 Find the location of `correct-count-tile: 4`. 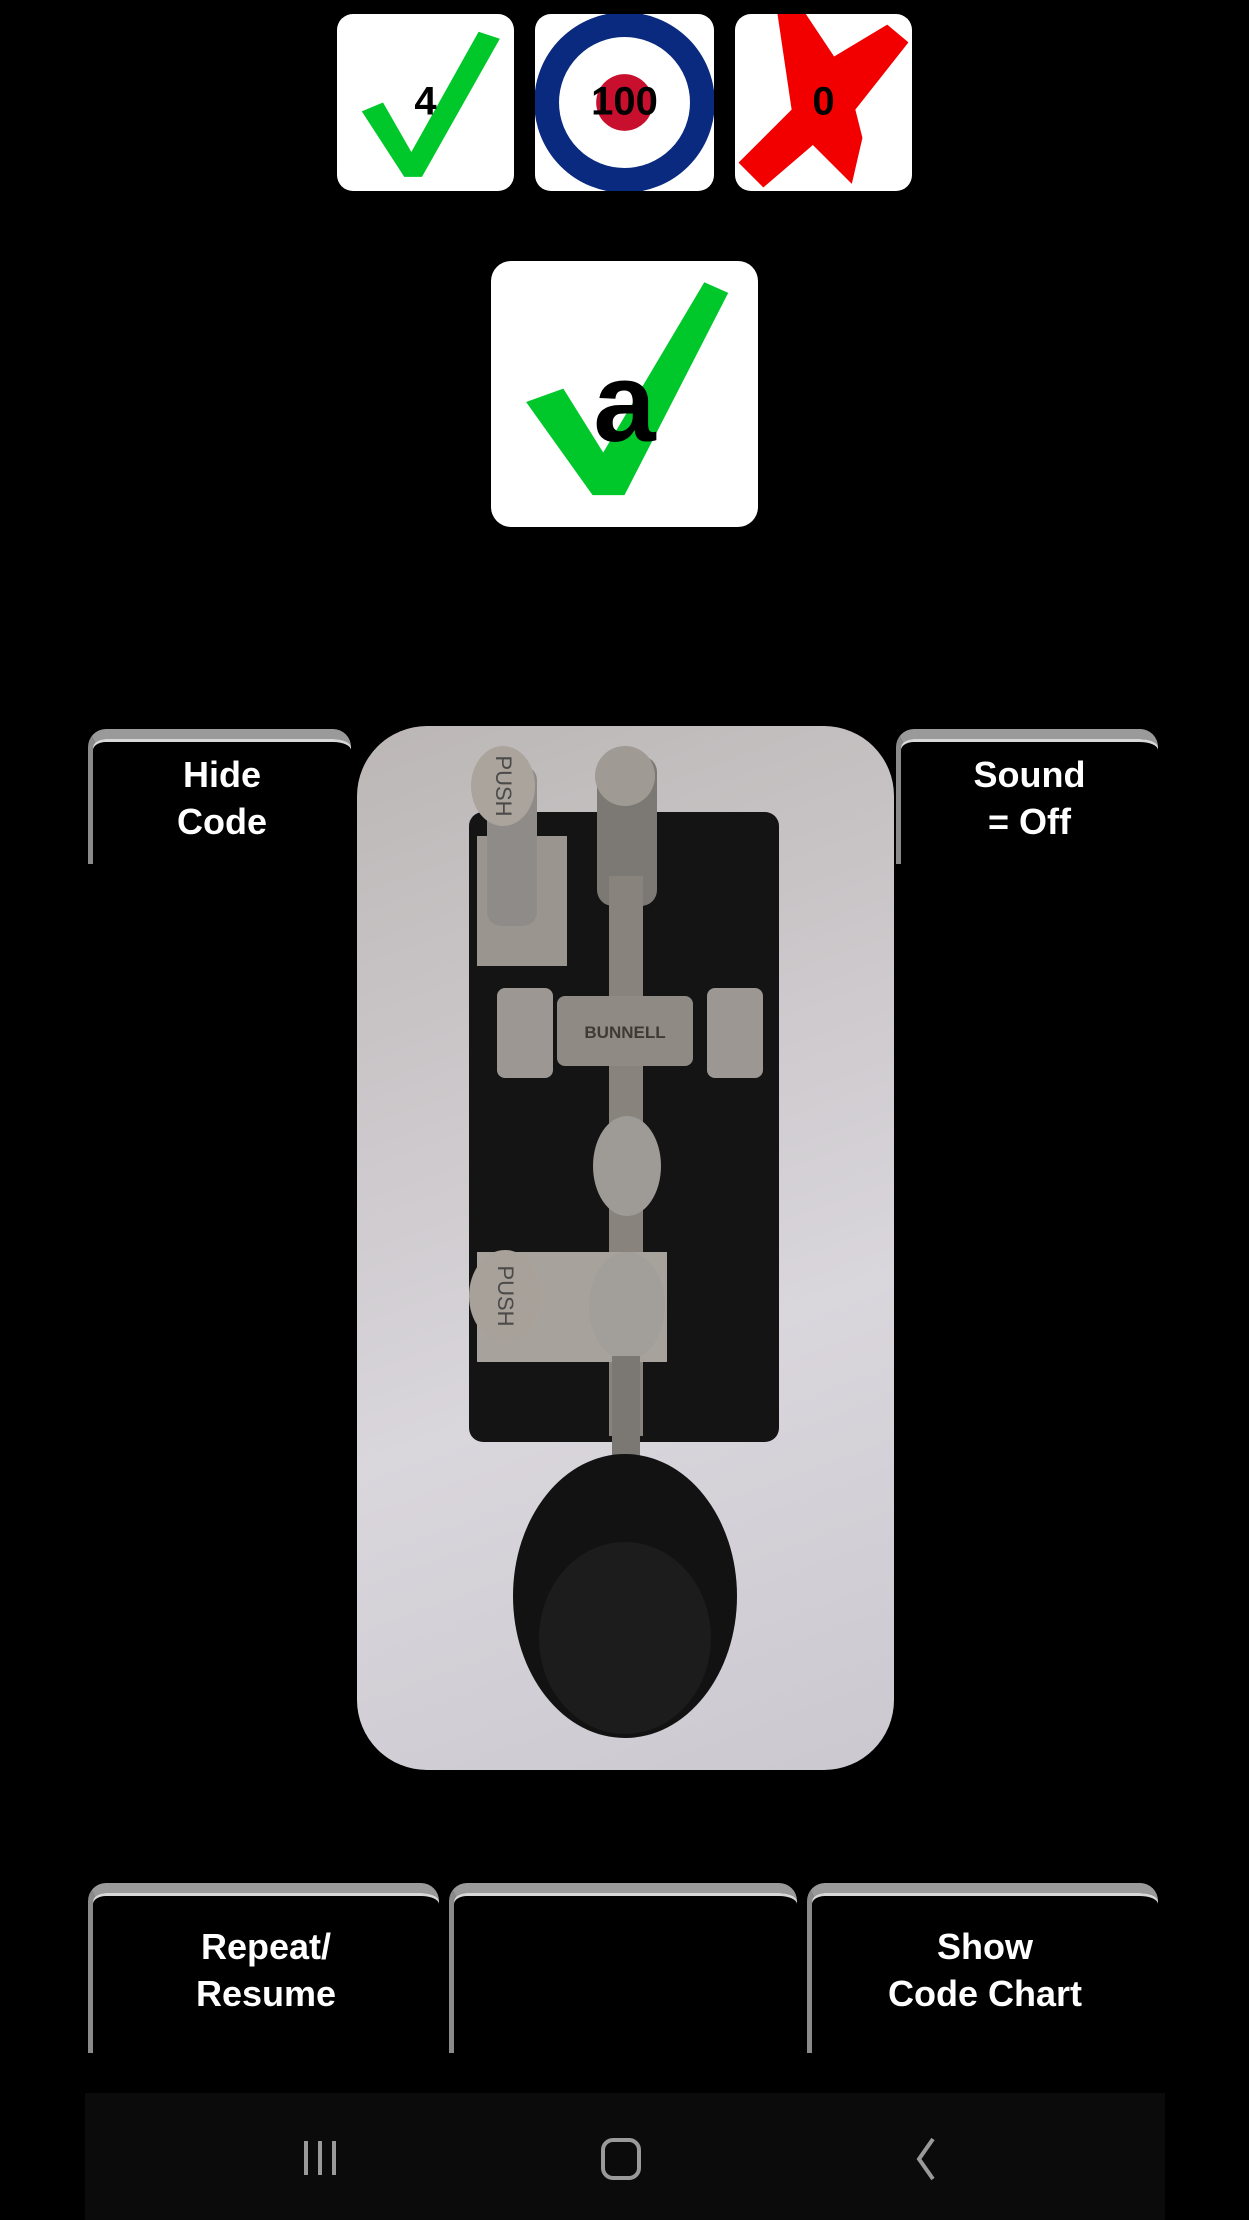

correct-count-tile: 4 is located at coordinates (425, 102).